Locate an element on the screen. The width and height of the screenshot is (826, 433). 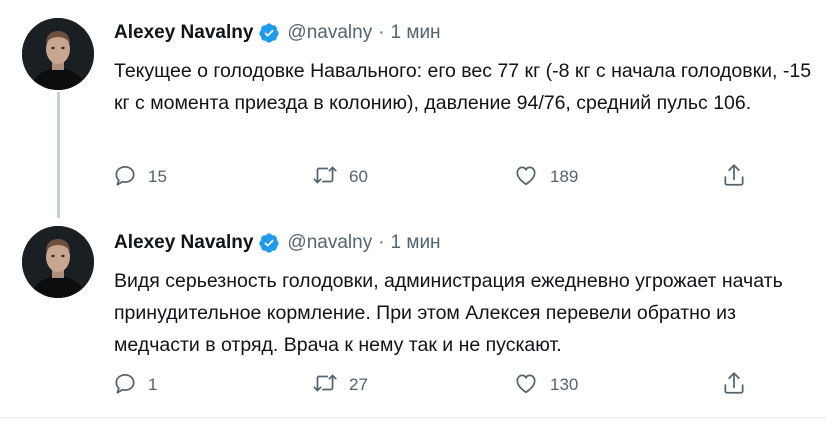
like-count: 130 is located at coordinates (564, 384).